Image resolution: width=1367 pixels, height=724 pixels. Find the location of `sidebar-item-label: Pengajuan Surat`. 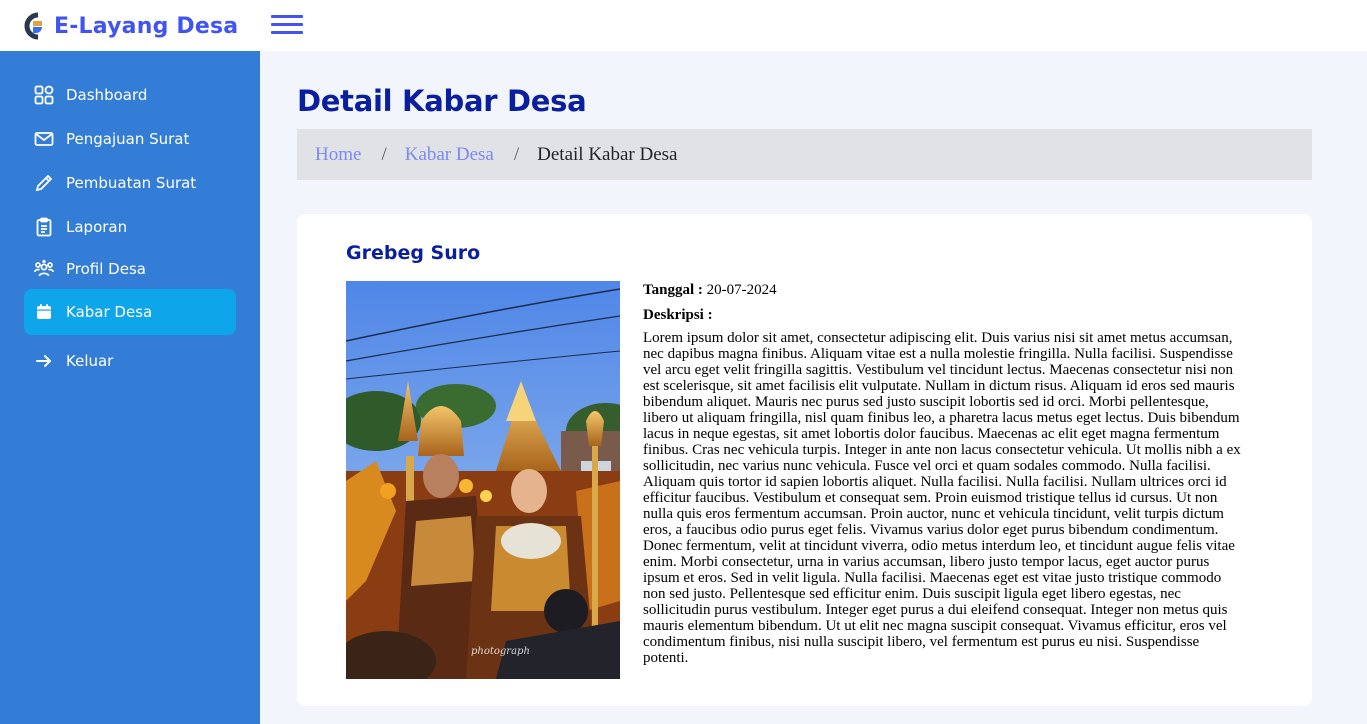

sidebar-item-label: Pengajuan Surat is located at coordinates (128, 139).